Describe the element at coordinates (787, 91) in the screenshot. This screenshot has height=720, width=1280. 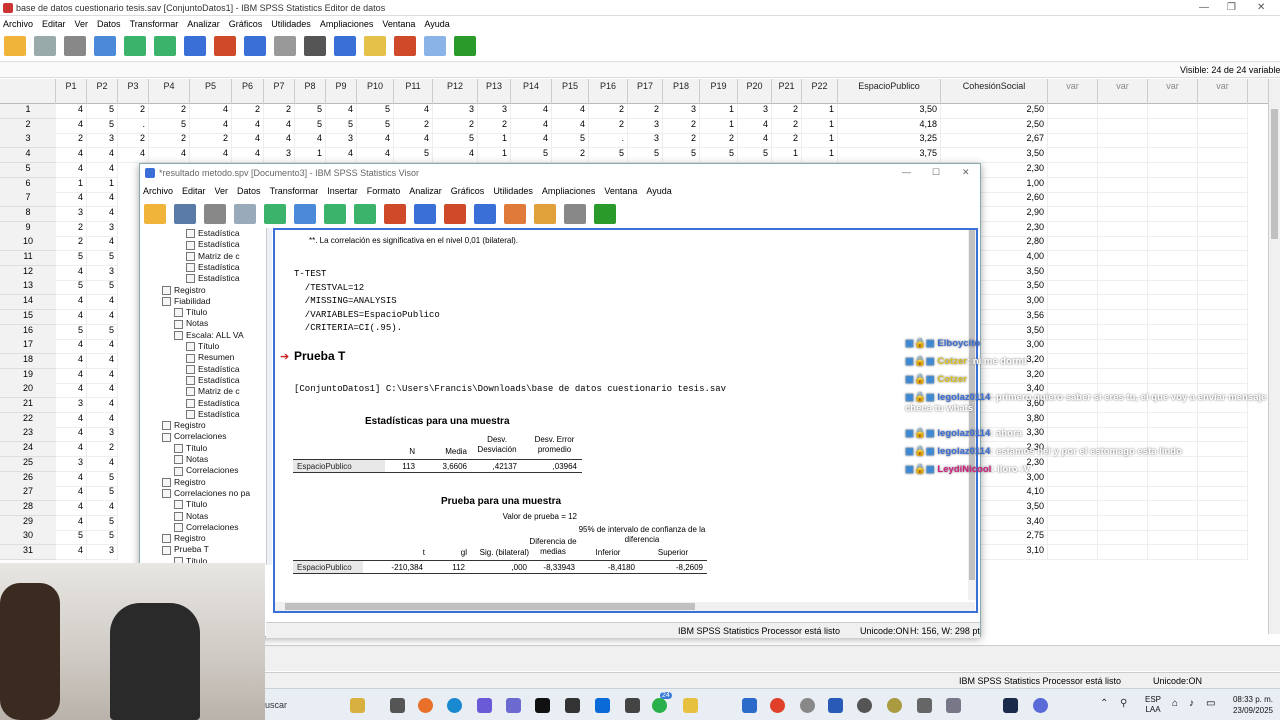
I see `column-header-p21: P21` at that location.